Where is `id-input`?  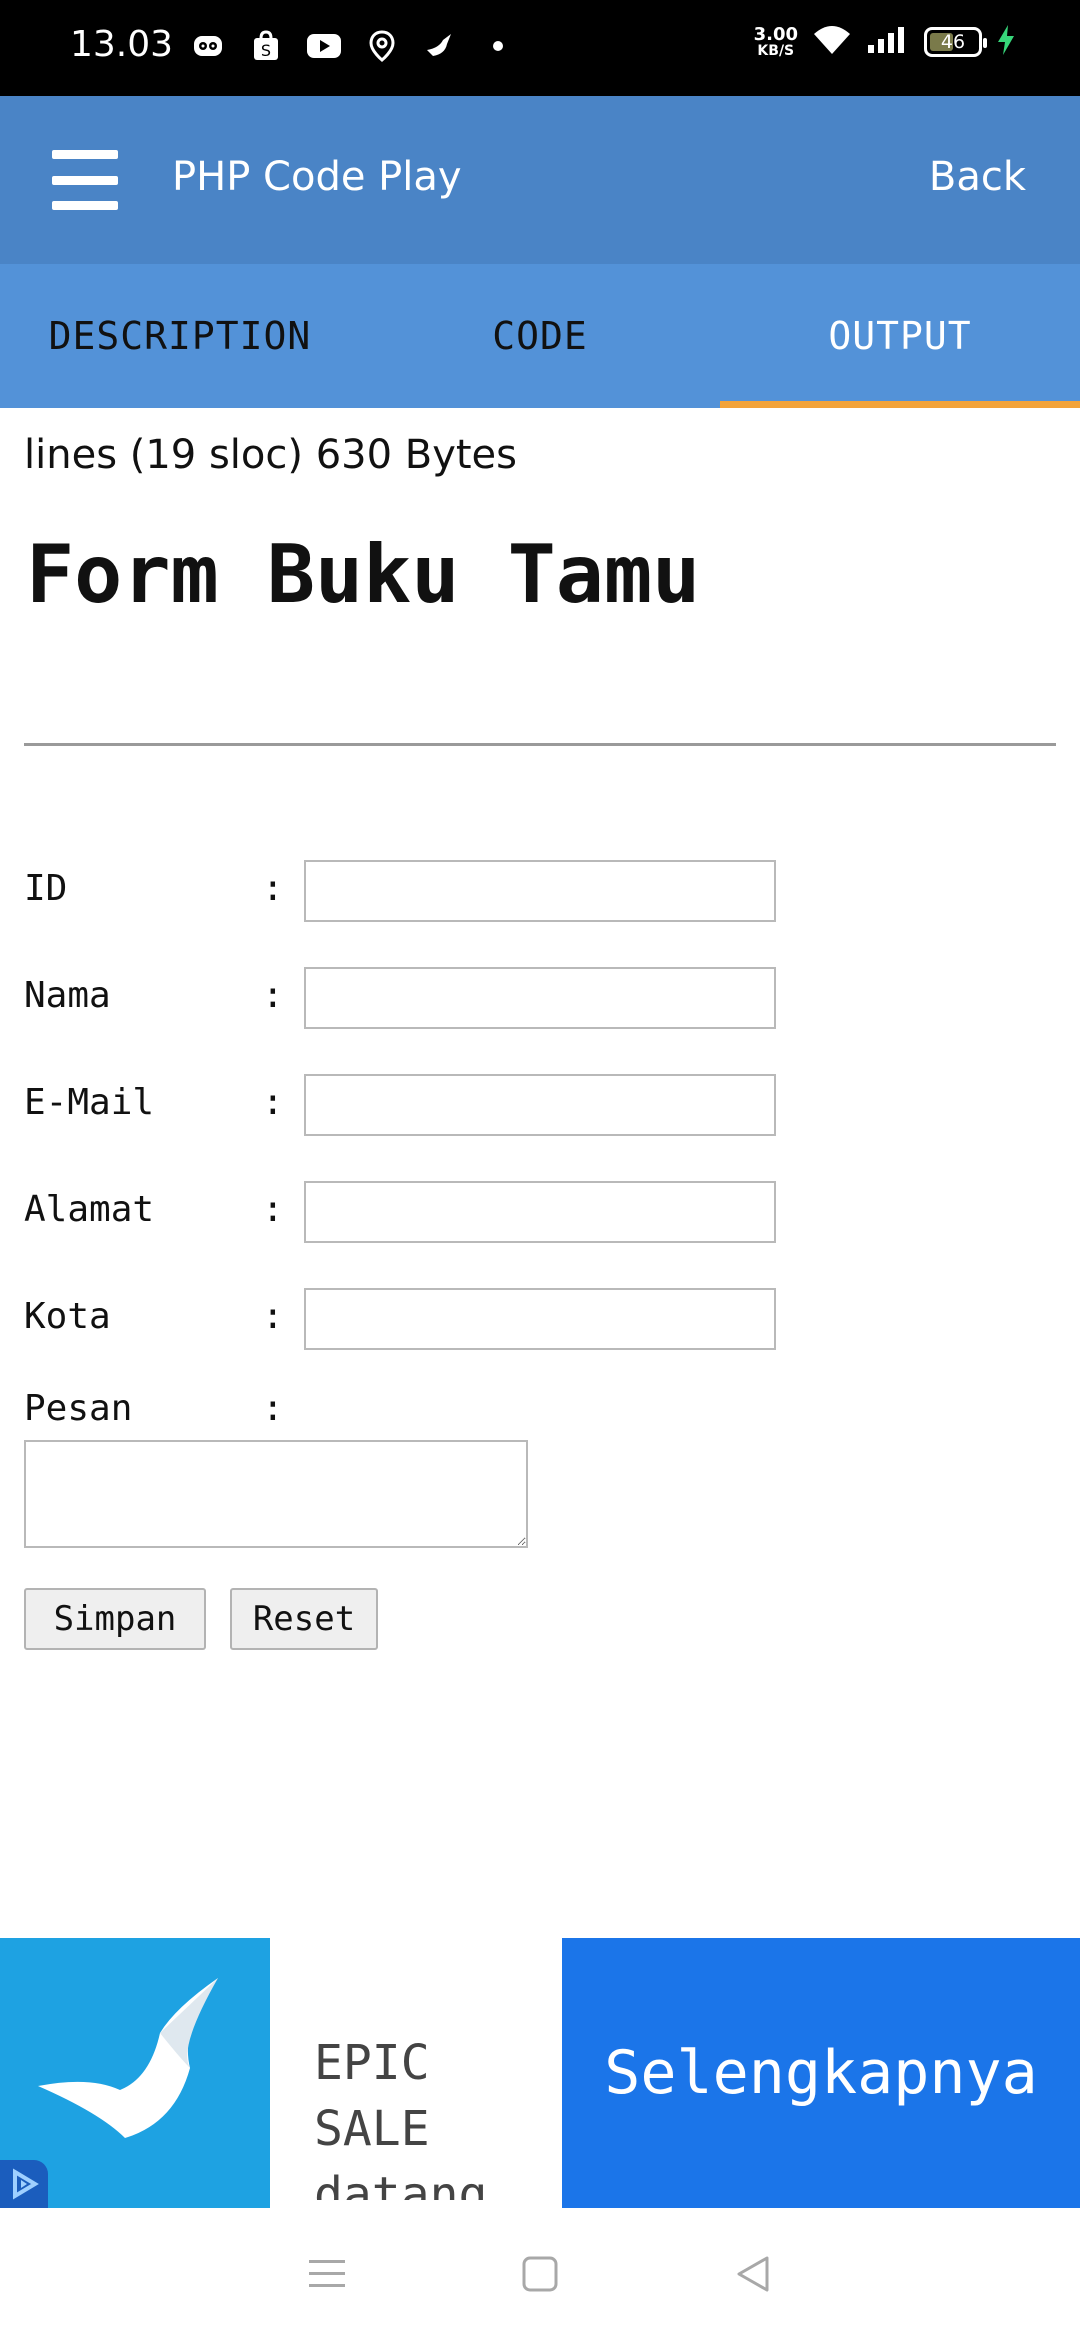 id-input is located at coordinates (540, 891).